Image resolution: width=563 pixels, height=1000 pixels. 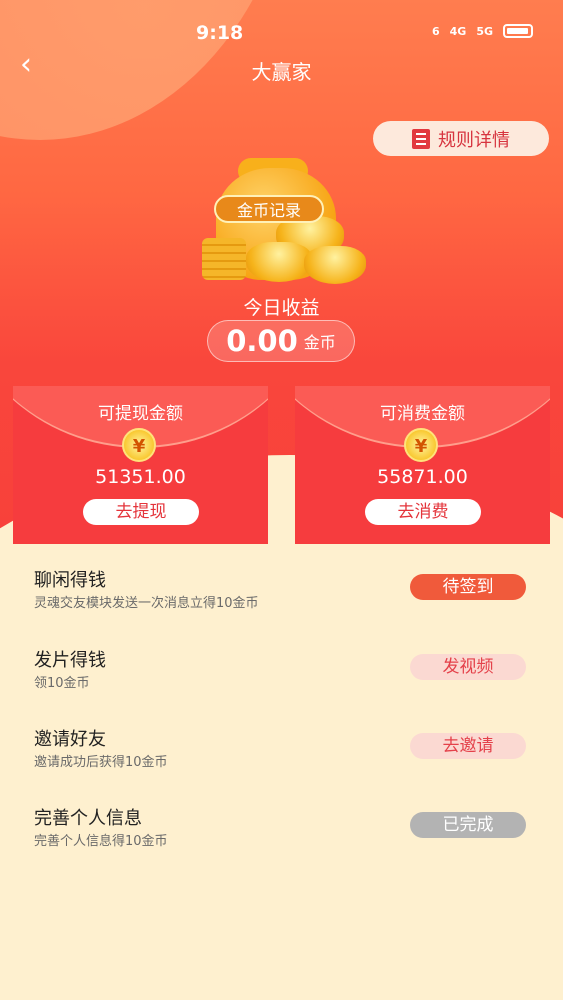 What do you see at coordinates (269, 209) in the screenshot?
I see `coins-record-button: 金币记录` at bounding box center [269, 209].